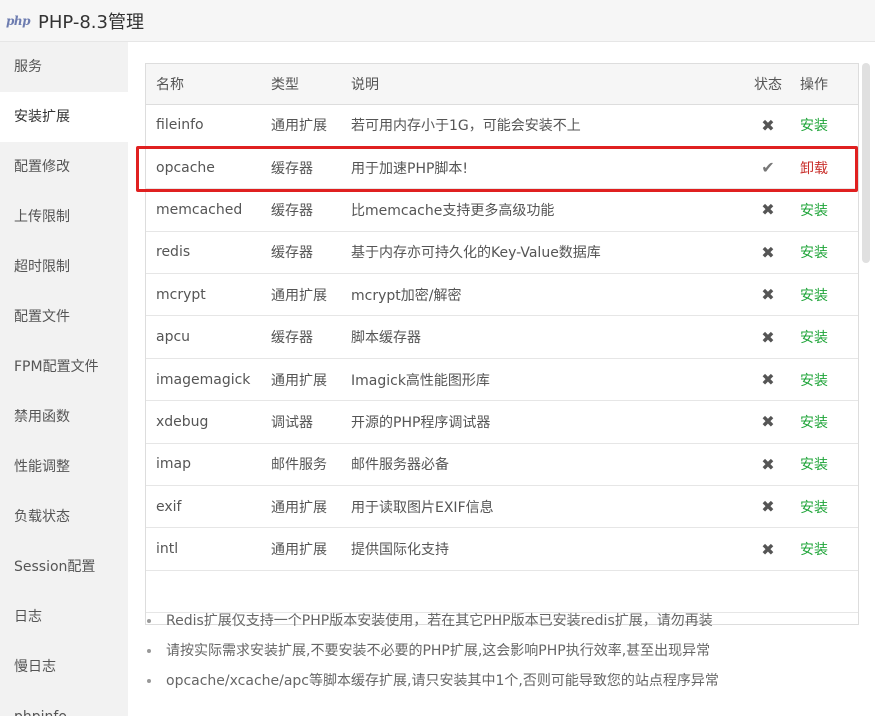 The image size is (875, 716). I want to click on sidebar-item-disabled-functions: 禁用函数, so click(64, 417).